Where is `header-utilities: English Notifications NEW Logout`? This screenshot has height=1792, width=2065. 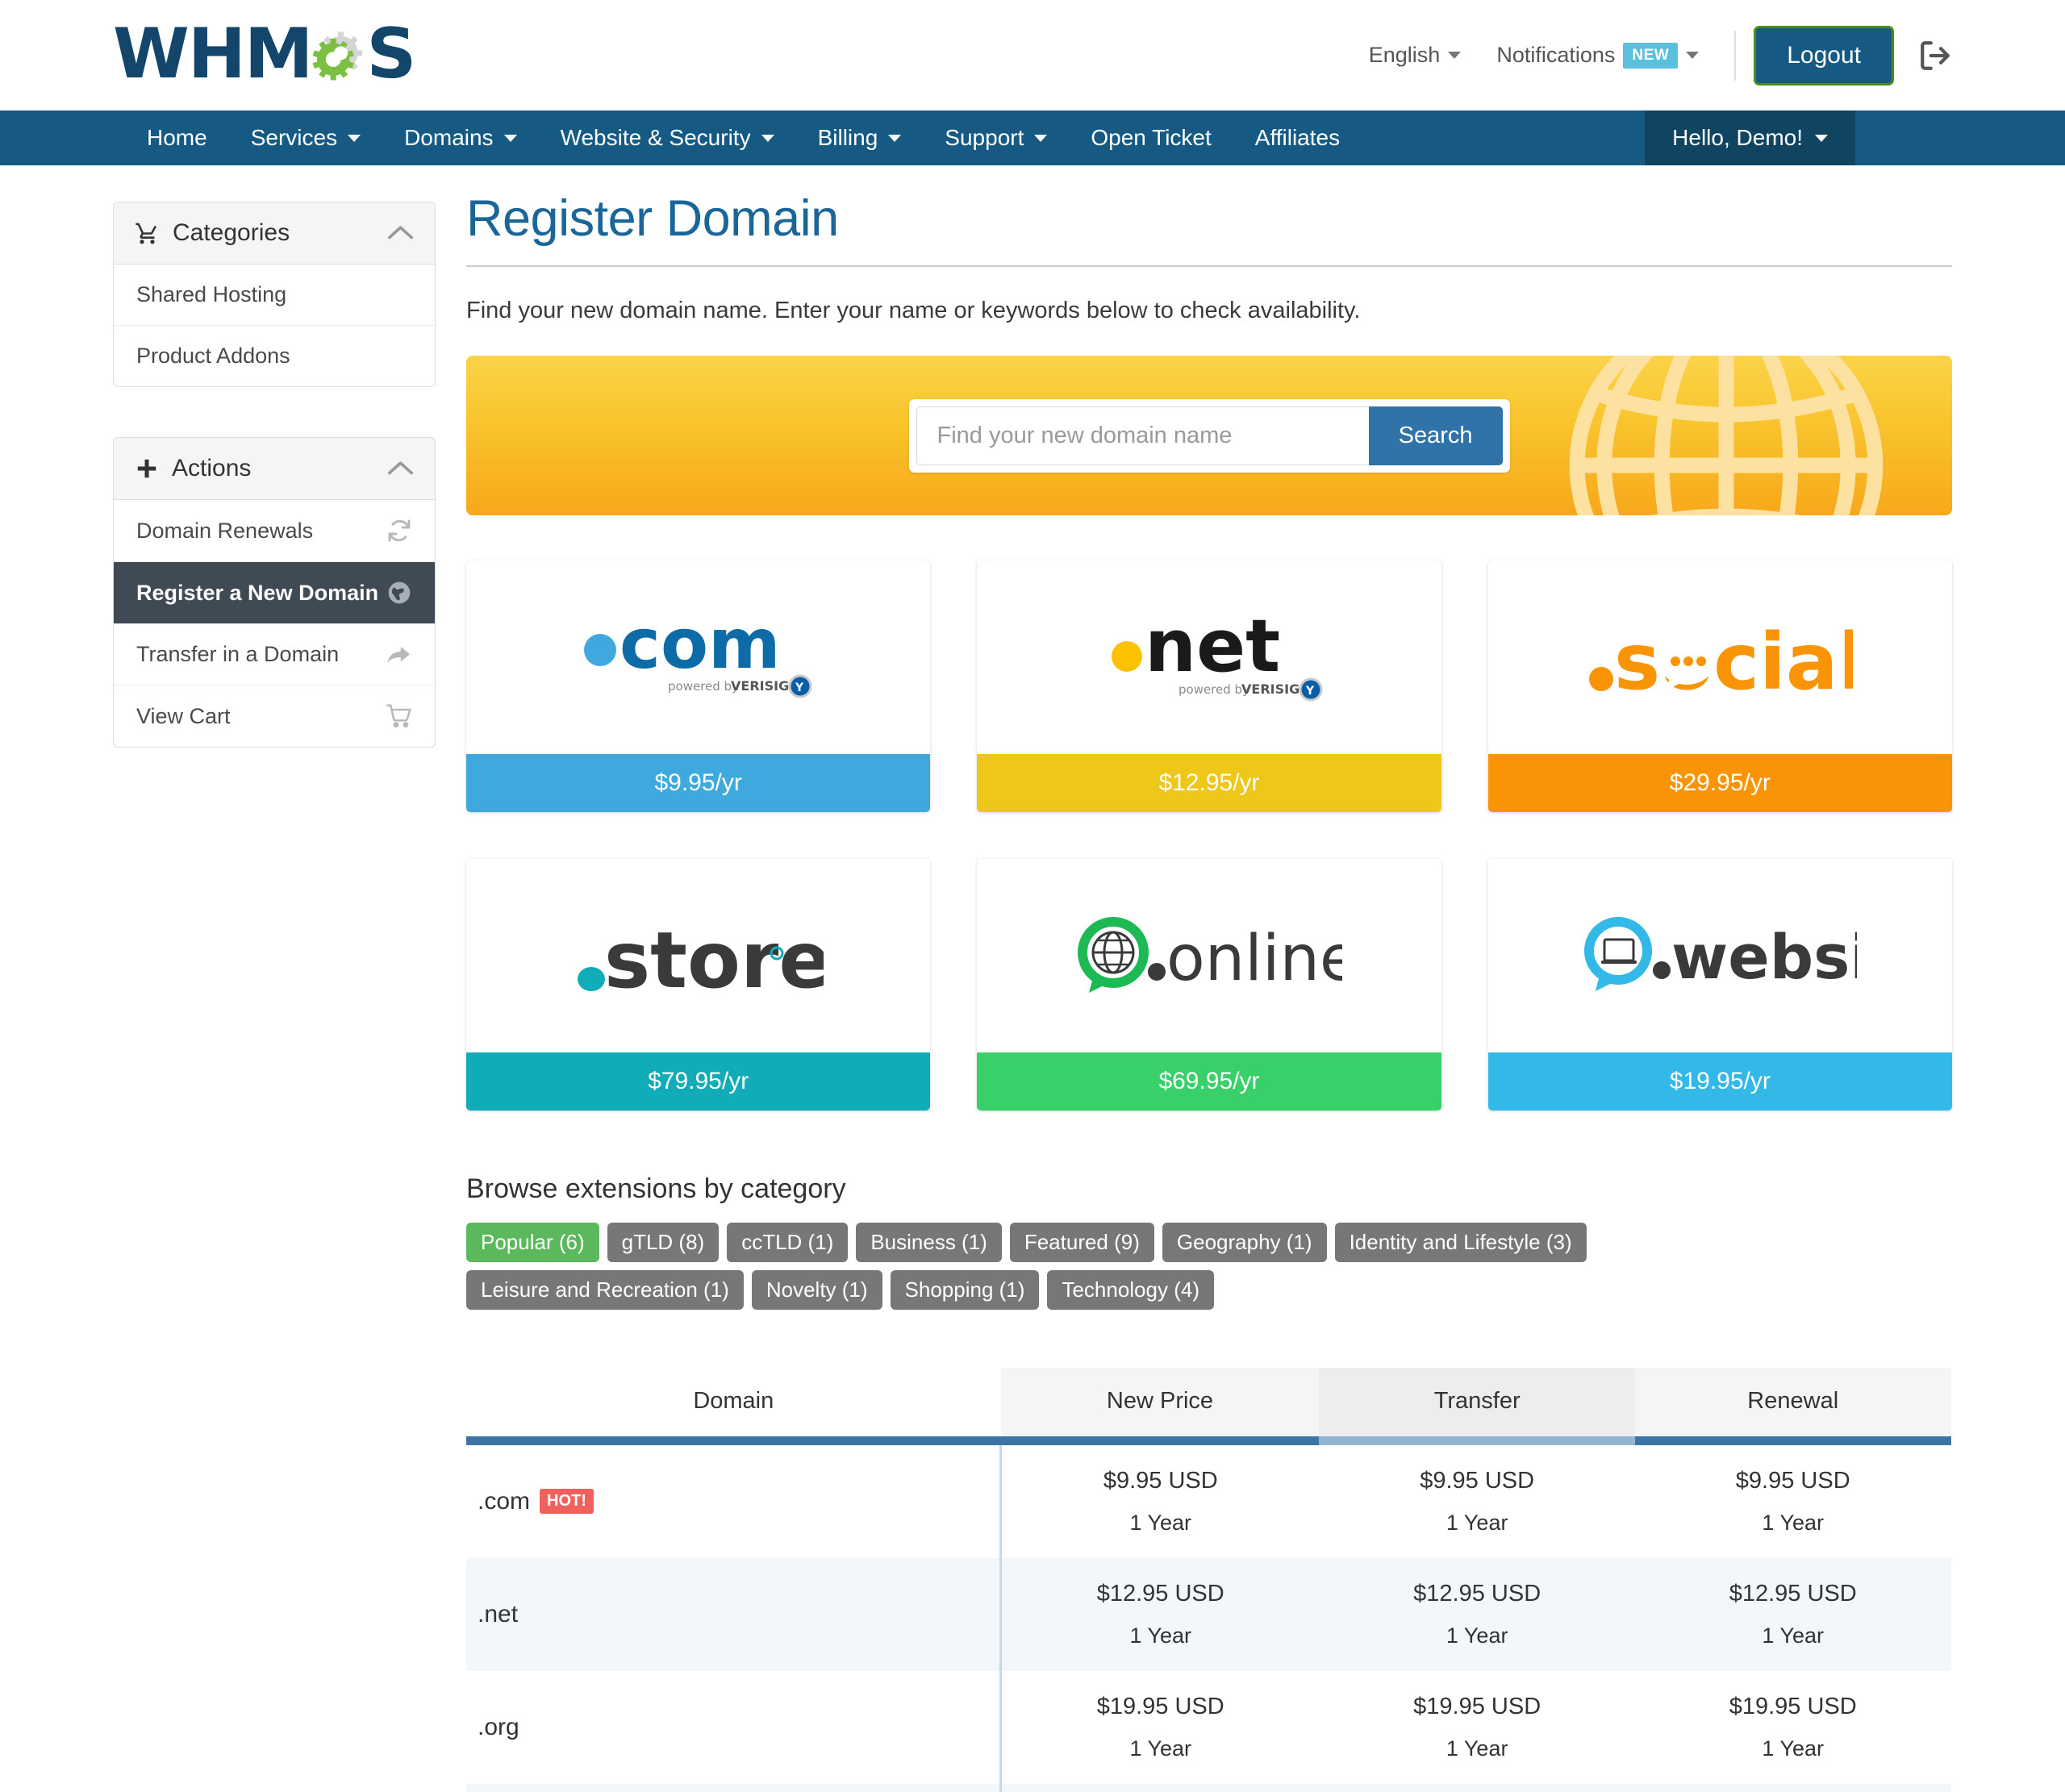
header-utilities: English Notifications NEW Logout is located at coordinates (1652, 55).